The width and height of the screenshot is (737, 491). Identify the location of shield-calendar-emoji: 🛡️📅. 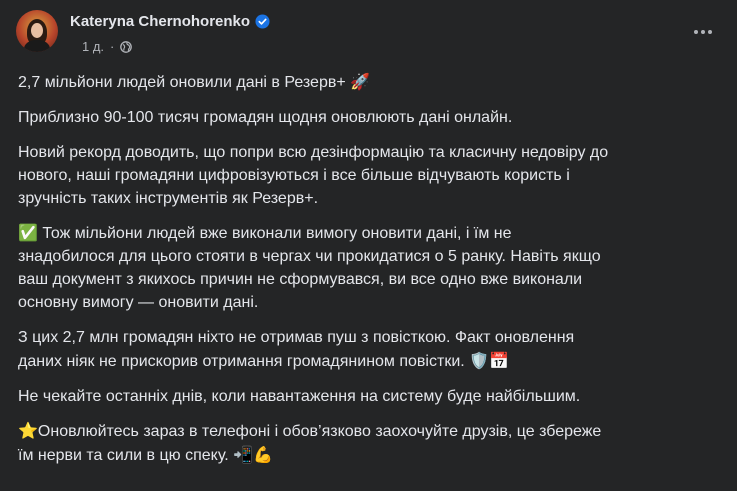
(489, 360).